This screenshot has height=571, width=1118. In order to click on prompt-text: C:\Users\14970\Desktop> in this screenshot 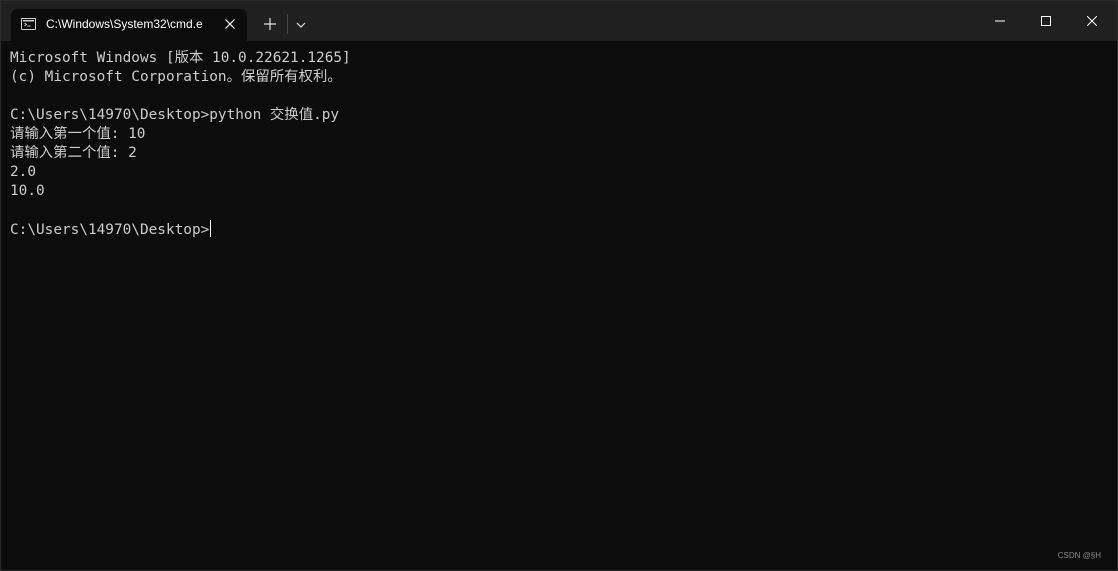, I will do `click(110, 230)`.